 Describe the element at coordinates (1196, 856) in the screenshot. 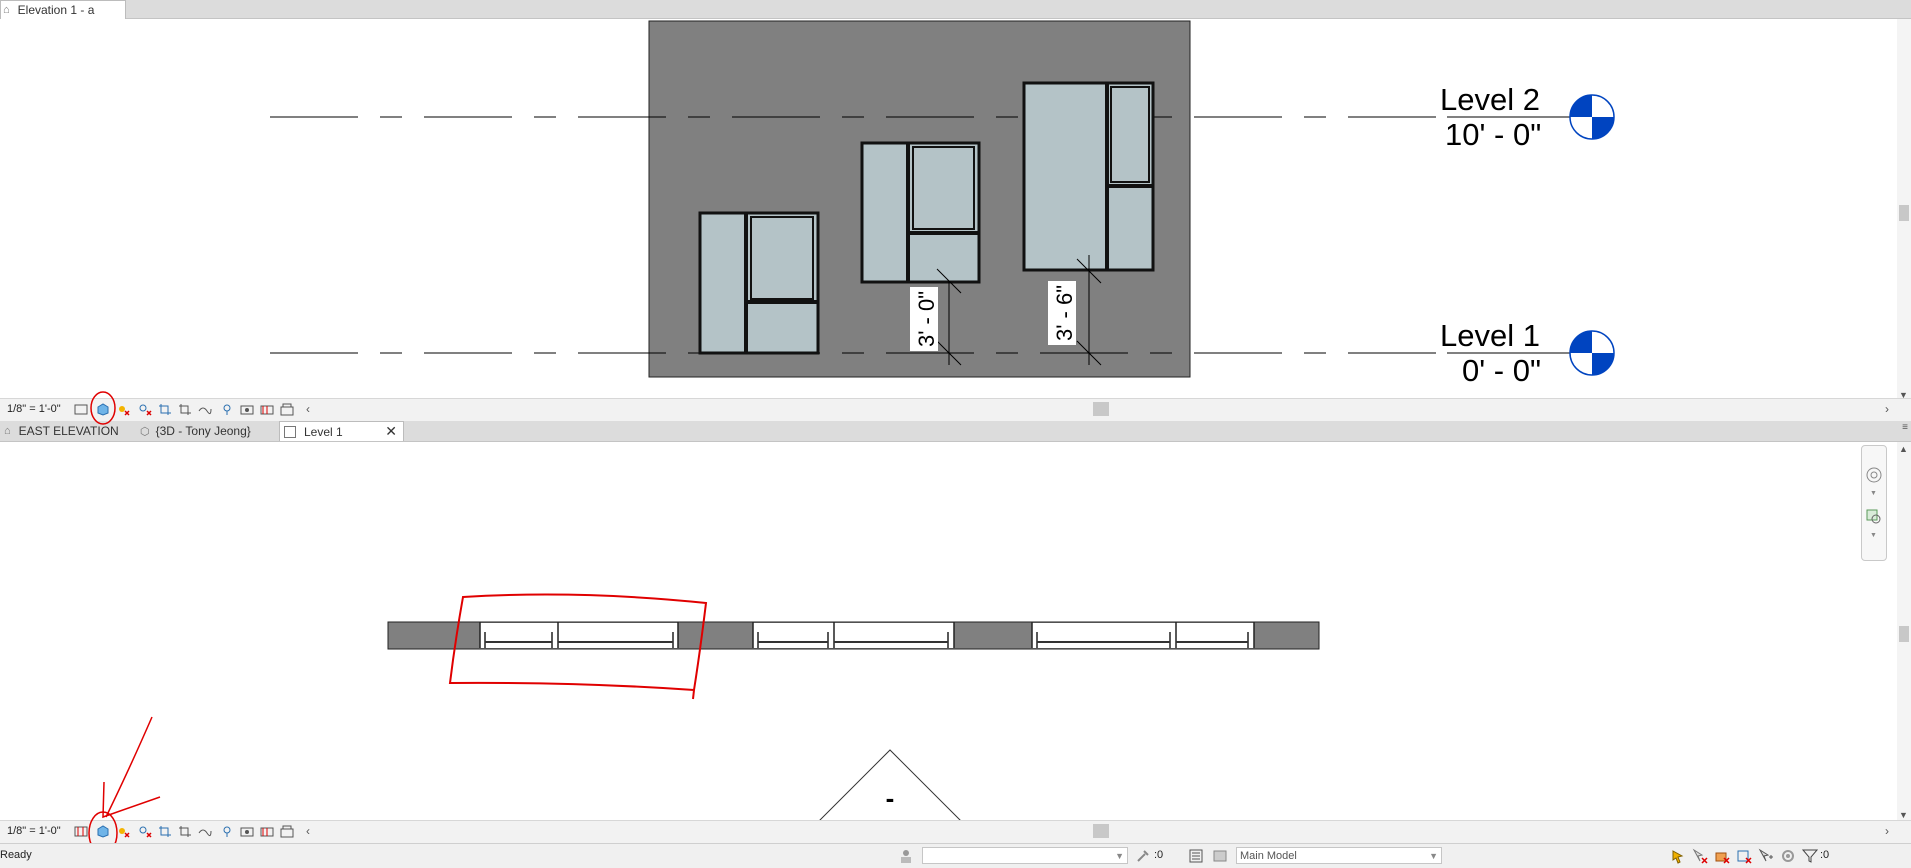

I see `design-options-icon` at that location.